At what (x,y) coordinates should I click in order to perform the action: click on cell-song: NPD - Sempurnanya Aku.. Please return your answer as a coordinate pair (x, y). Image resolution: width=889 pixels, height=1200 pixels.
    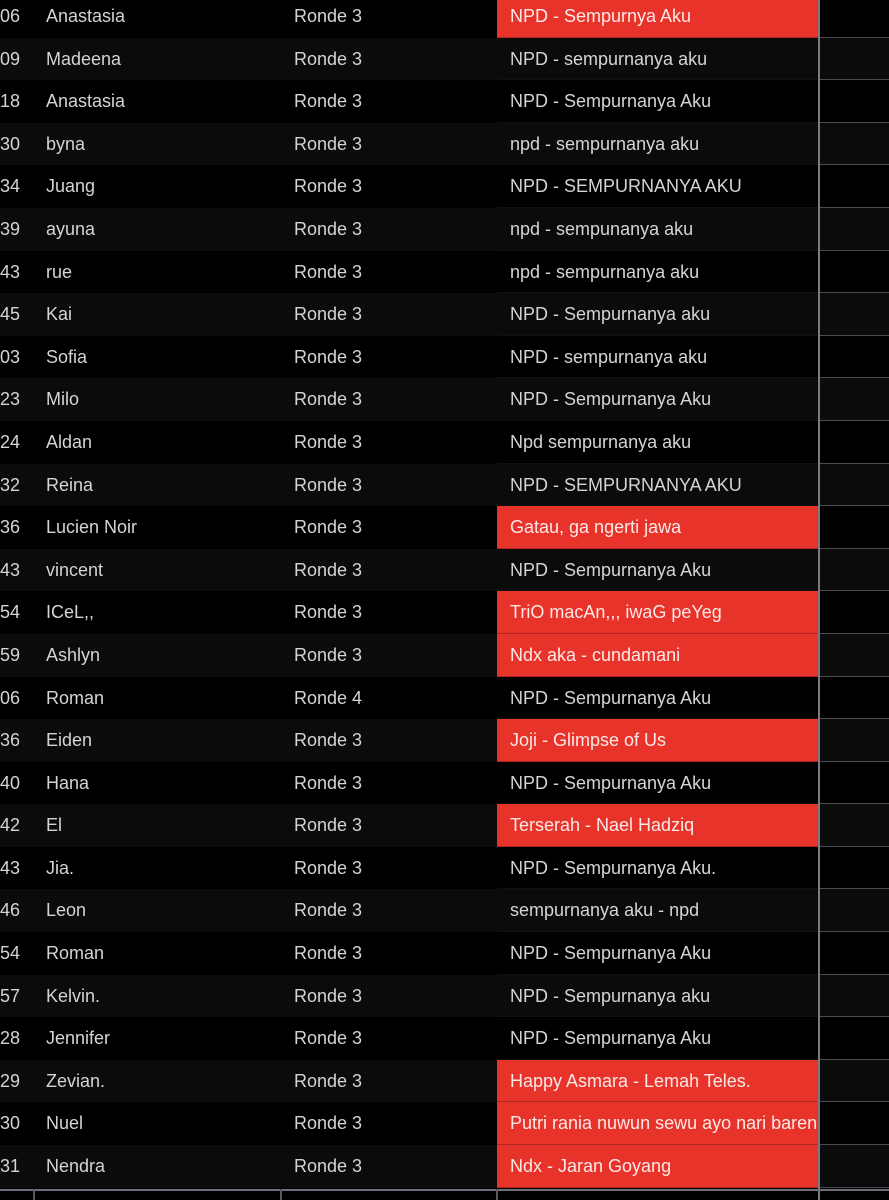
    Looking at the image, I should click on (658, 868).